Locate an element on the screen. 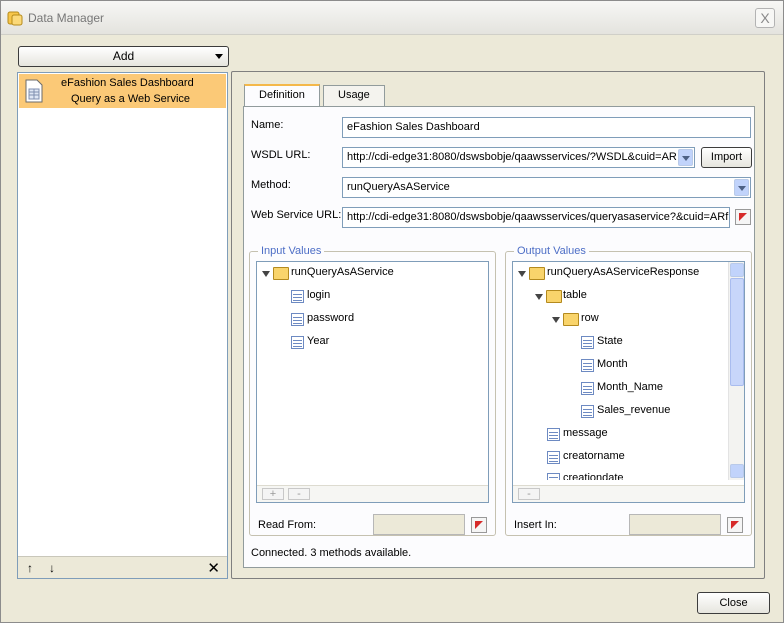  chevron-down-icon is located at coordinates (219, 56).